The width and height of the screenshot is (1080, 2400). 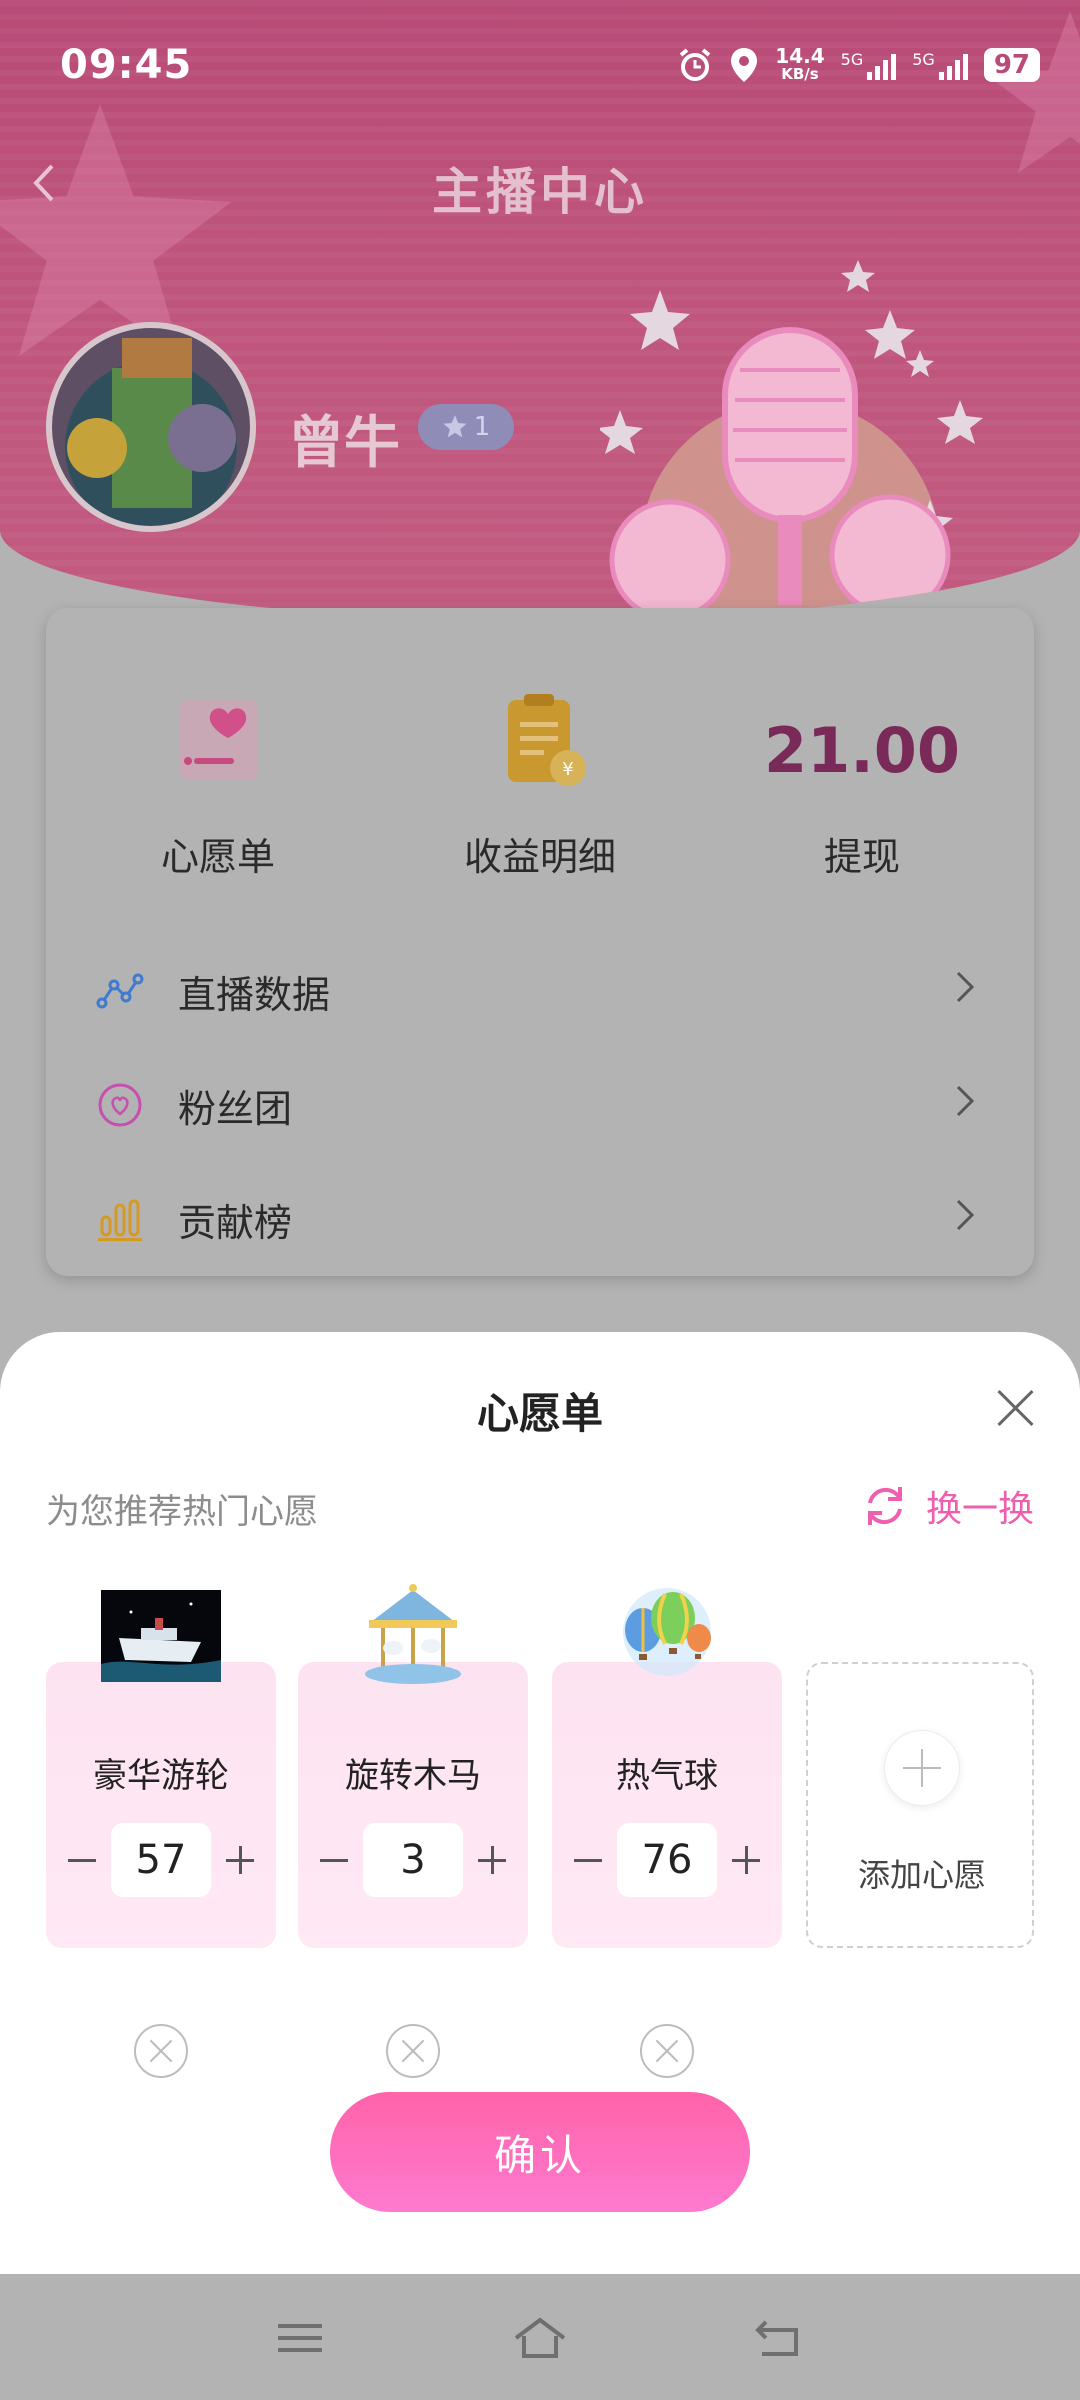 I want to click on status-bar: 09:45 14.4 KB/s 5G 5G 97, so click(x=540, y=65).